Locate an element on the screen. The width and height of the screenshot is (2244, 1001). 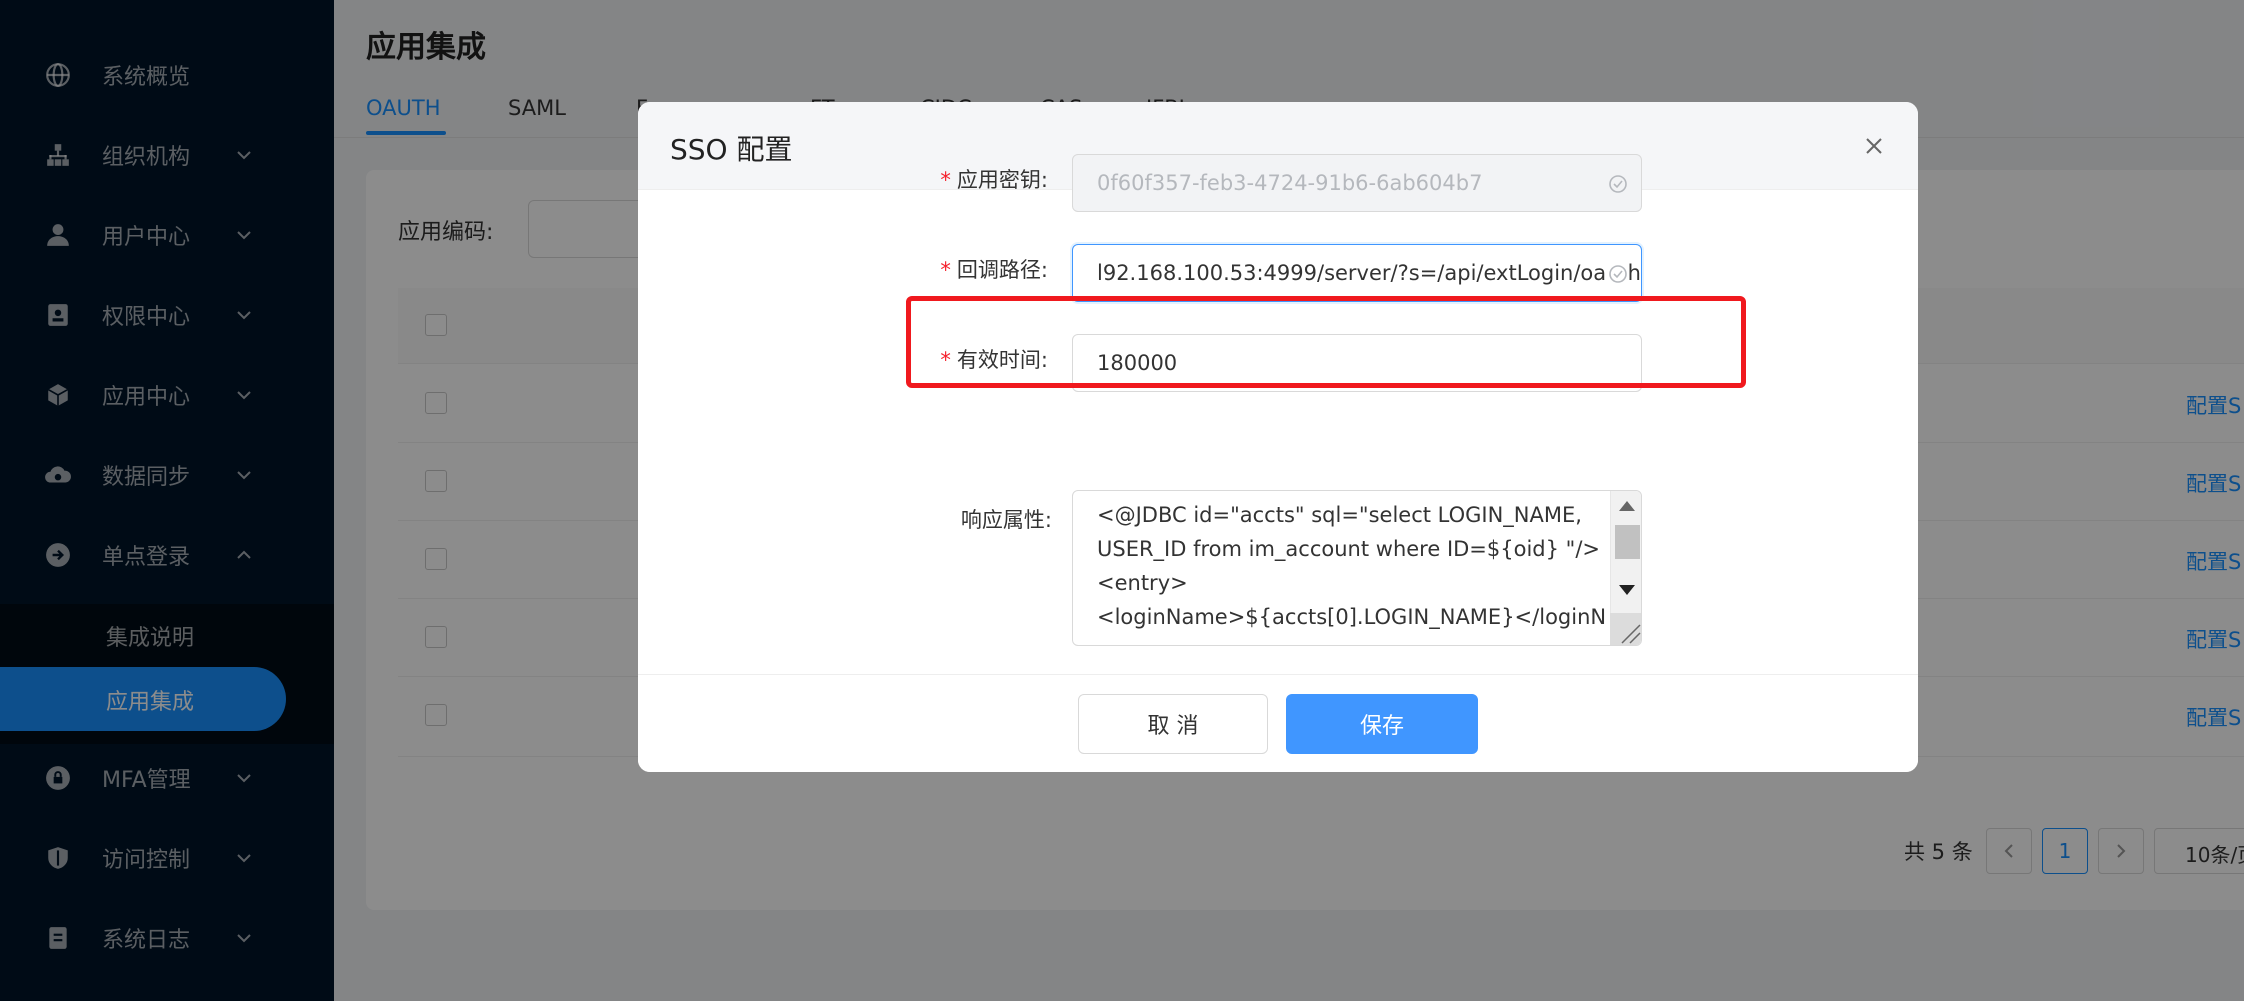
scrollbar-thumb is located at coordinates (1627, 542).